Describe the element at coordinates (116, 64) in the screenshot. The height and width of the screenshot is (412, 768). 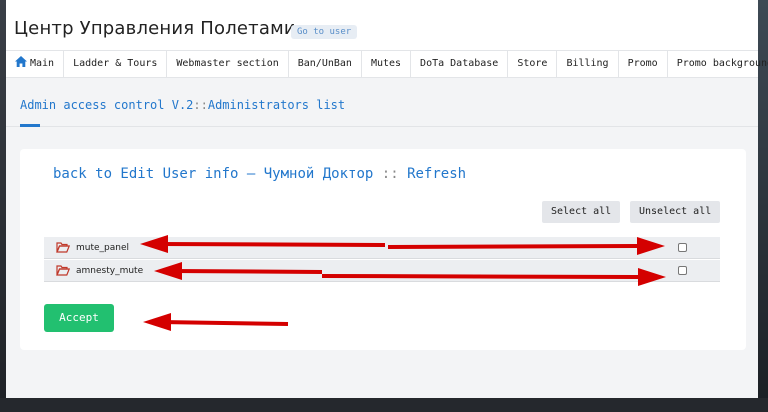
I see `nav-item-ladder-tours: Ladder & Tours` at that location.